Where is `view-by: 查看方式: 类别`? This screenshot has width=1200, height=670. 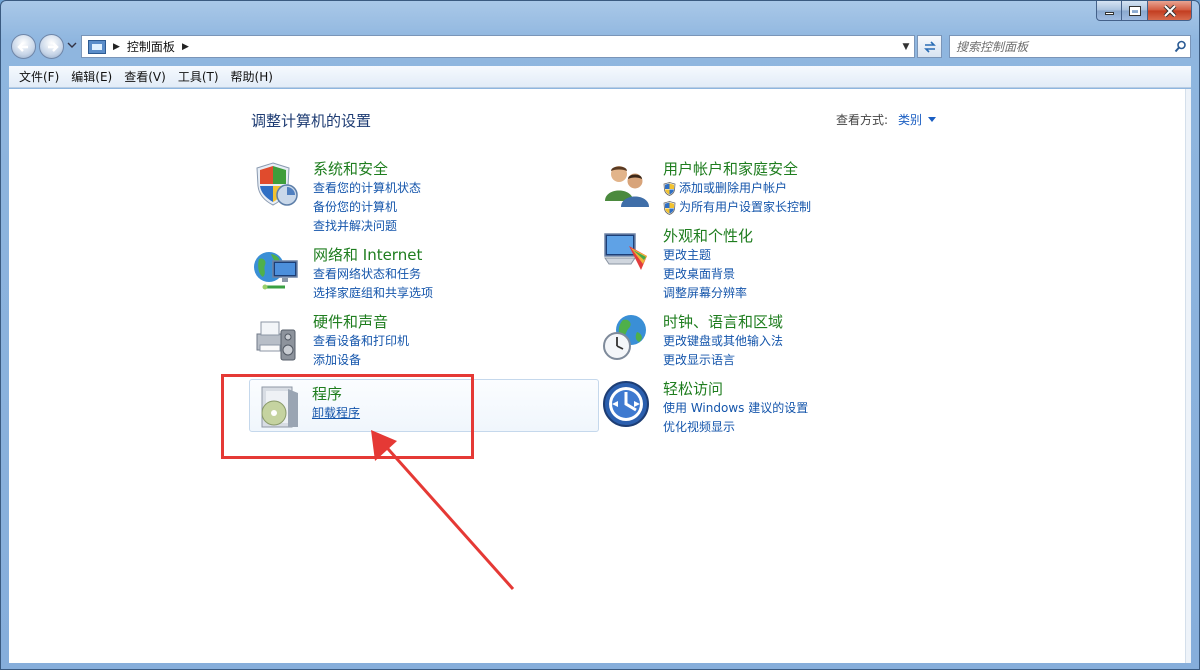 view-by: 查看方式: 类别 is located at coordinates (886, 119).